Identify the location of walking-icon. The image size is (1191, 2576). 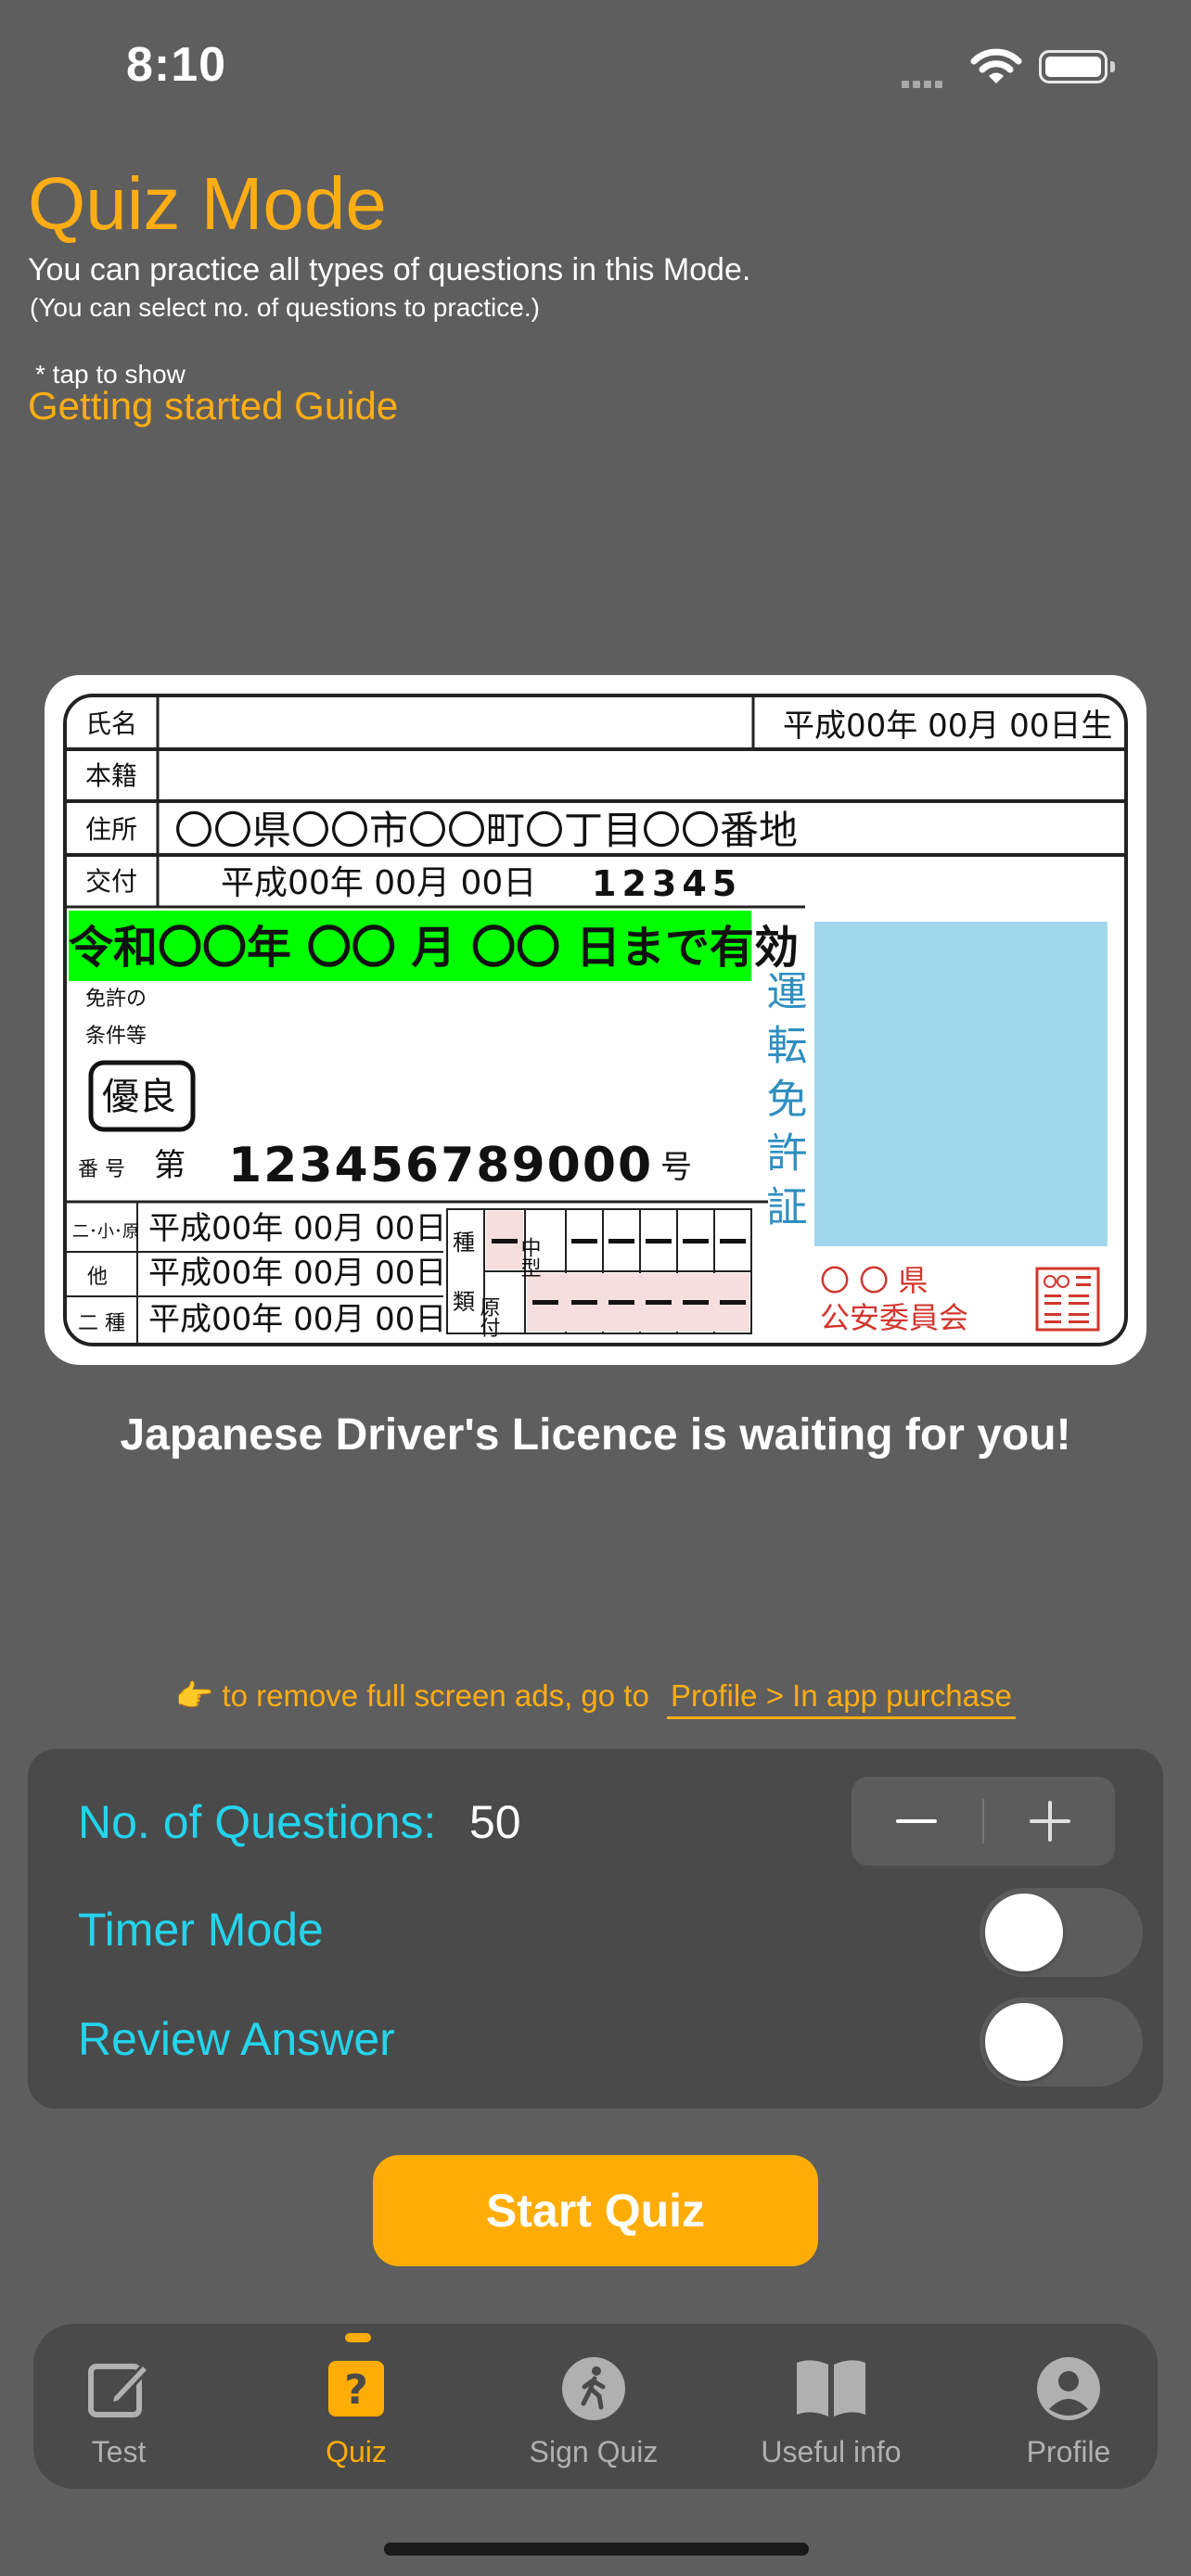
(593, 2388).